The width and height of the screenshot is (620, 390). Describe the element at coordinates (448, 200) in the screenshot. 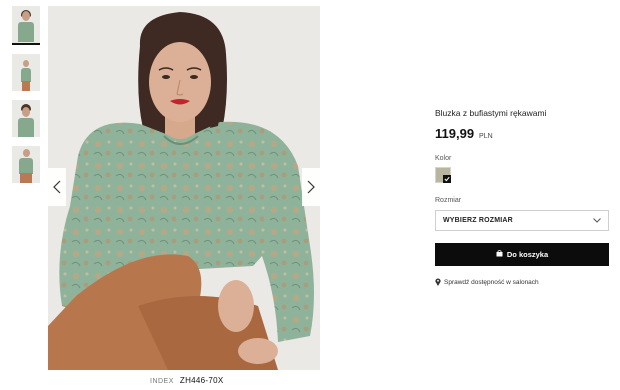

I see `size-label: Rozmiar` at that location.